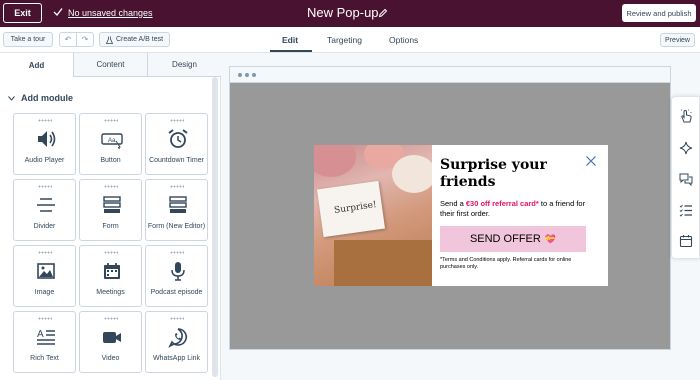 This screenshot has height=380, width=700. Describe the element at coordinates (178, 271) in the screenshot. I see `microphone-icon` at that location.